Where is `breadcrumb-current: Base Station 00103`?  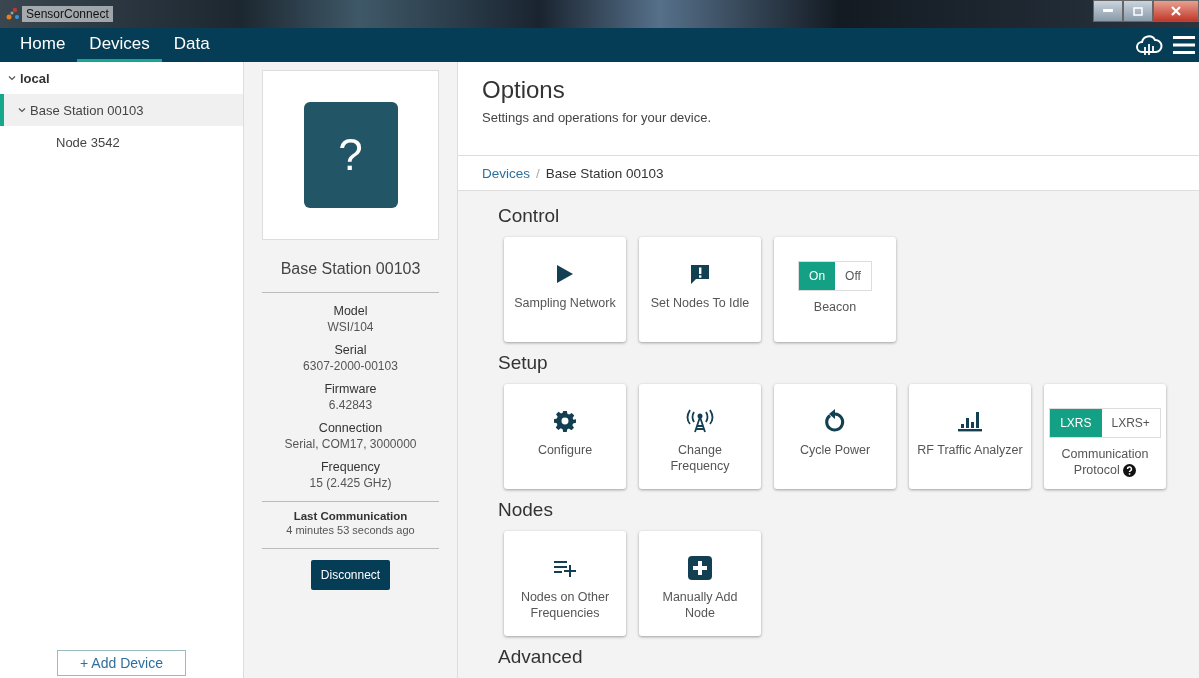
breadcrumb-current: Base Station 00103 is located at coordinates (604, 173).